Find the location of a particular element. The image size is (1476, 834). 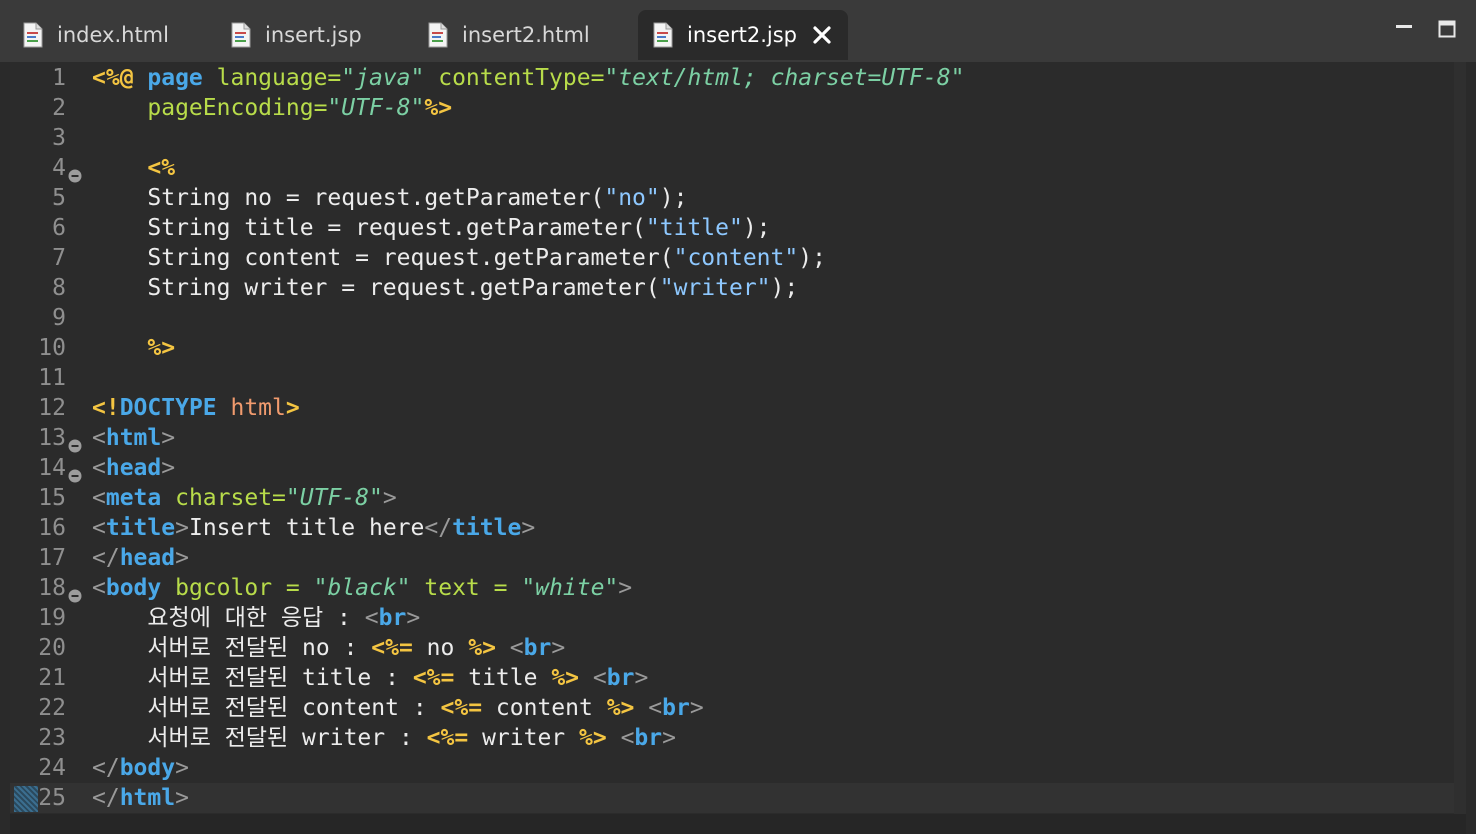

line-number: 21 is located at coordinates (52, 678).